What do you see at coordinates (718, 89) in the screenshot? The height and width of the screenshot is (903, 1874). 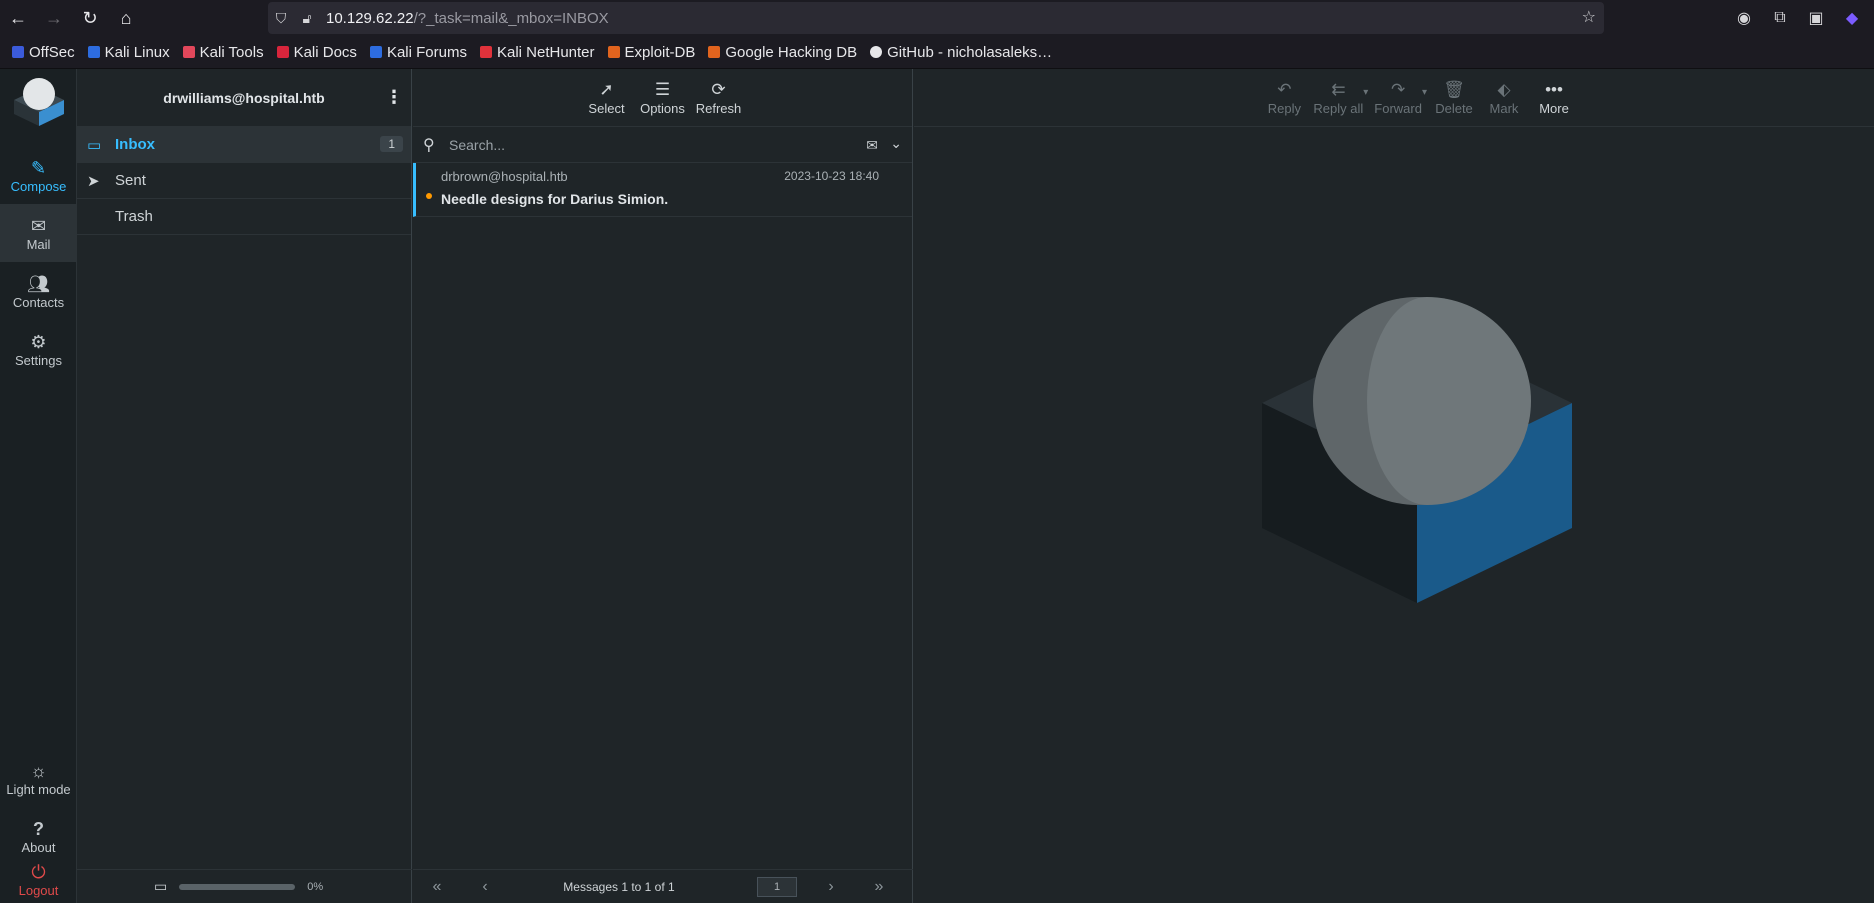 I see `refresh-icon: ⟳` at bounding box center [718, 89].